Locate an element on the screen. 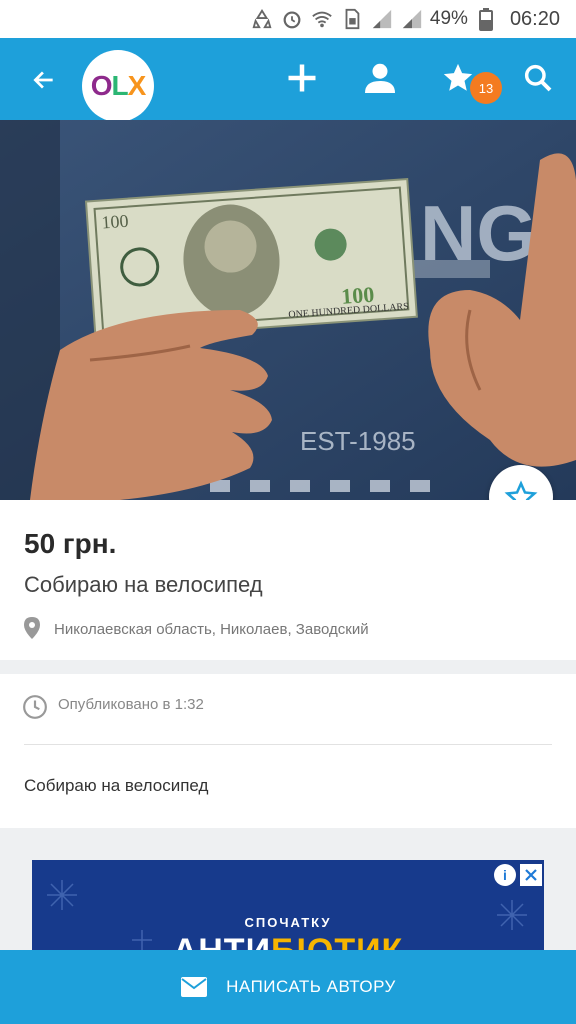 The image size is (576, 1024). sim-icon is located at coordinates (352, 19).